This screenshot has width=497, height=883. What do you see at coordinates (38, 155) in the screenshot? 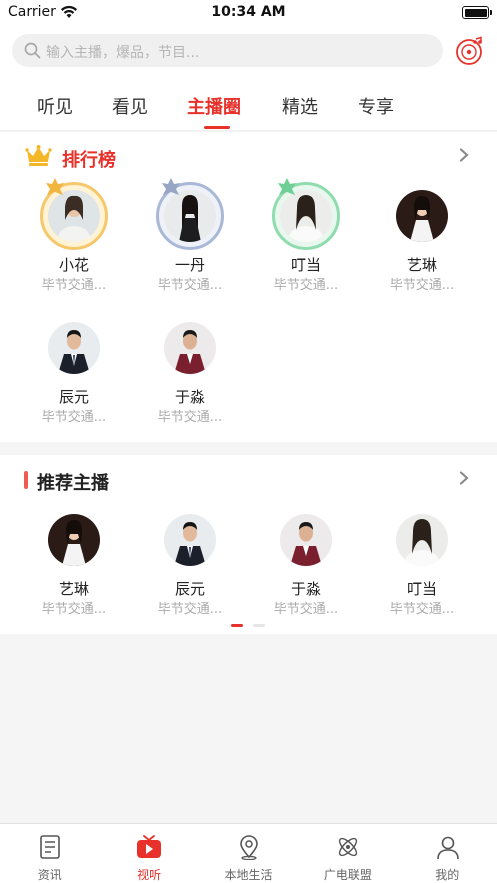
I see `crown-icon` at bounding box center [38, 155].